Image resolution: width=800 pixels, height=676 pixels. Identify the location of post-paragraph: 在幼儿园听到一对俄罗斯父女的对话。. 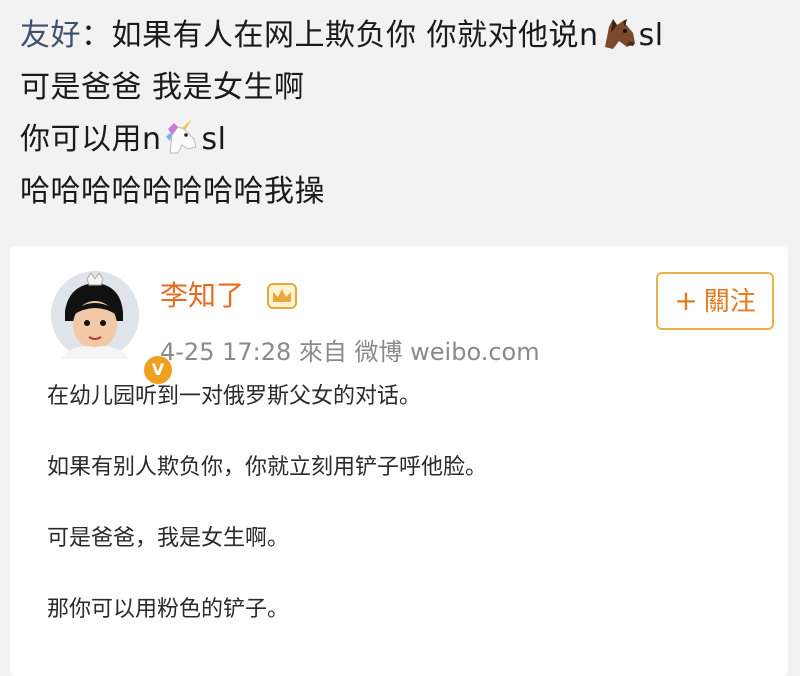
(234, 396).